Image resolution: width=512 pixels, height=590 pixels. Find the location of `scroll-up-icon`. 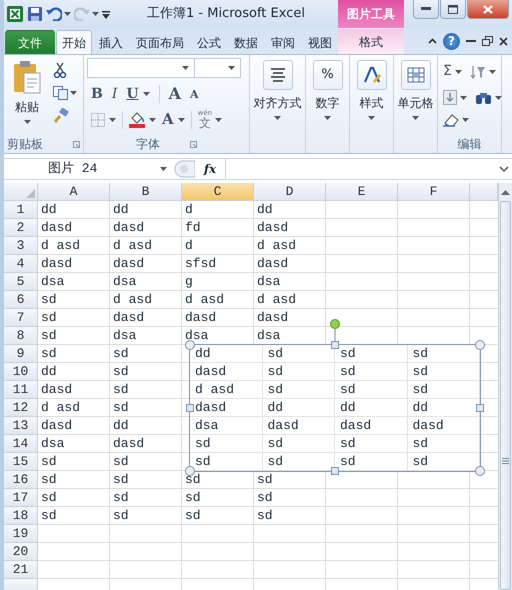

scroll-up-icon is located at coordinates (505, 192).